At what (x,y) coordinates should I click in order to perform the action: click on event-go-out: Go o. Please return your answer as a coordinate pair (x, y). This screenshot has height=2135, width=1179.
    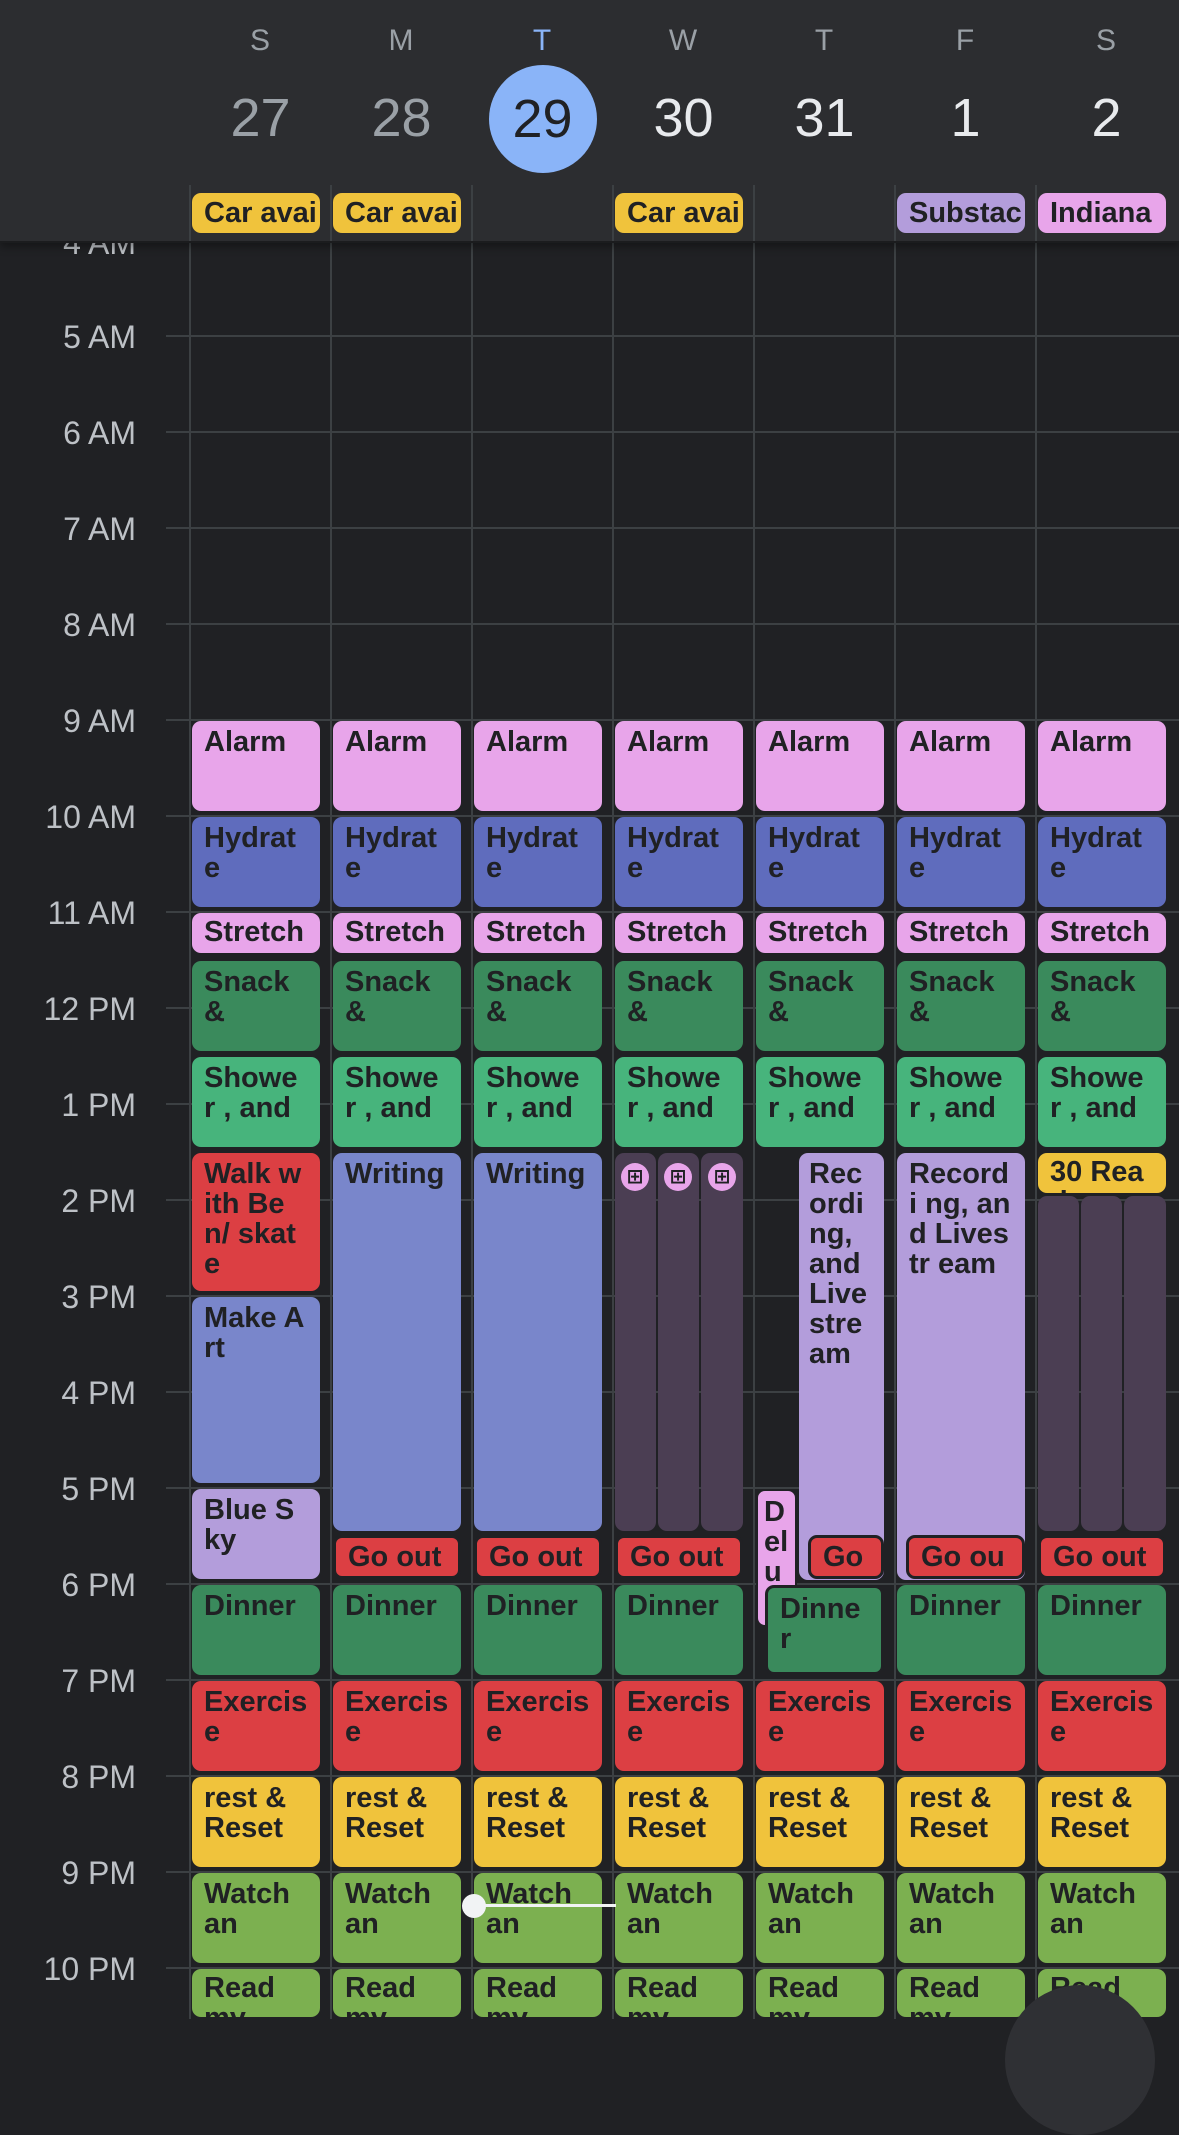
    Looking at the image, I should click on (846, 1557).